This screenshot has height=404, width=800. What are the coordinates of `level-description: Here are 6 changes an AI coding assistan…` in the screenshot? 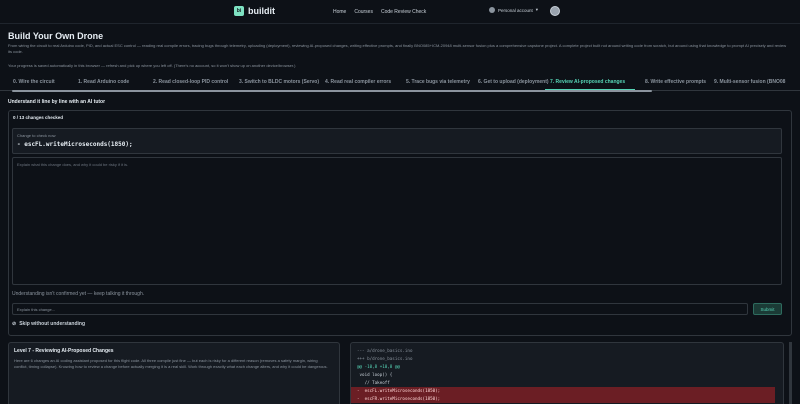 It's located at (171, 363).